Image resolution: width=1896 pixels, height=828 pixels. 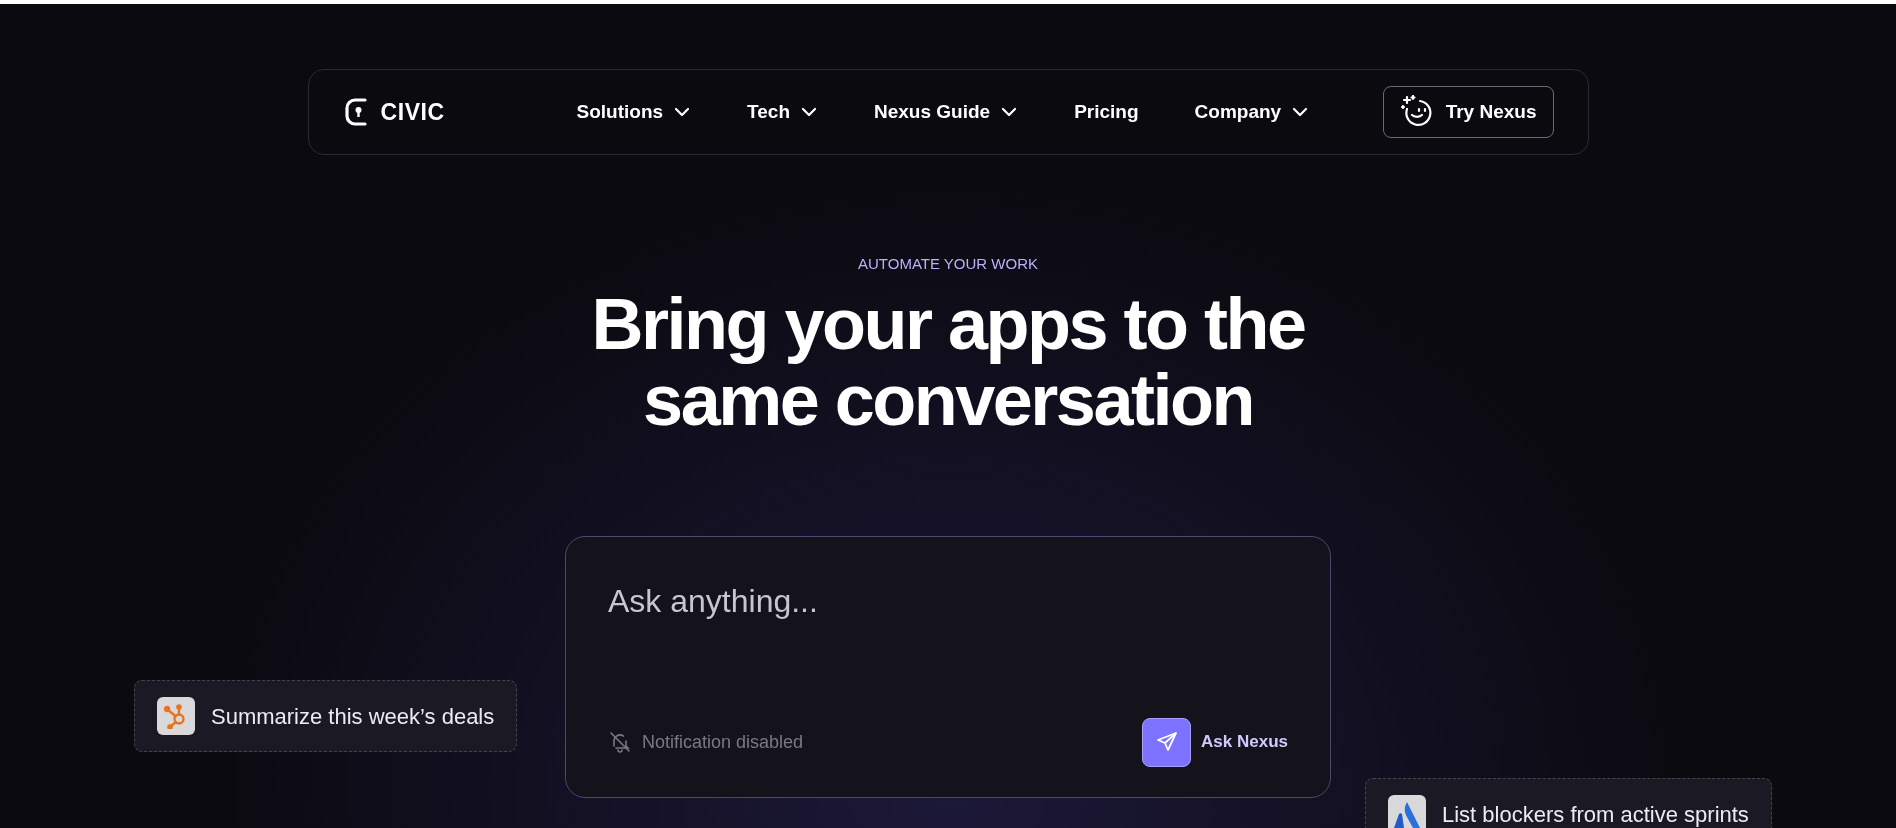 I want to click on logo-text: CIVIC, so click(x=412, y=112).